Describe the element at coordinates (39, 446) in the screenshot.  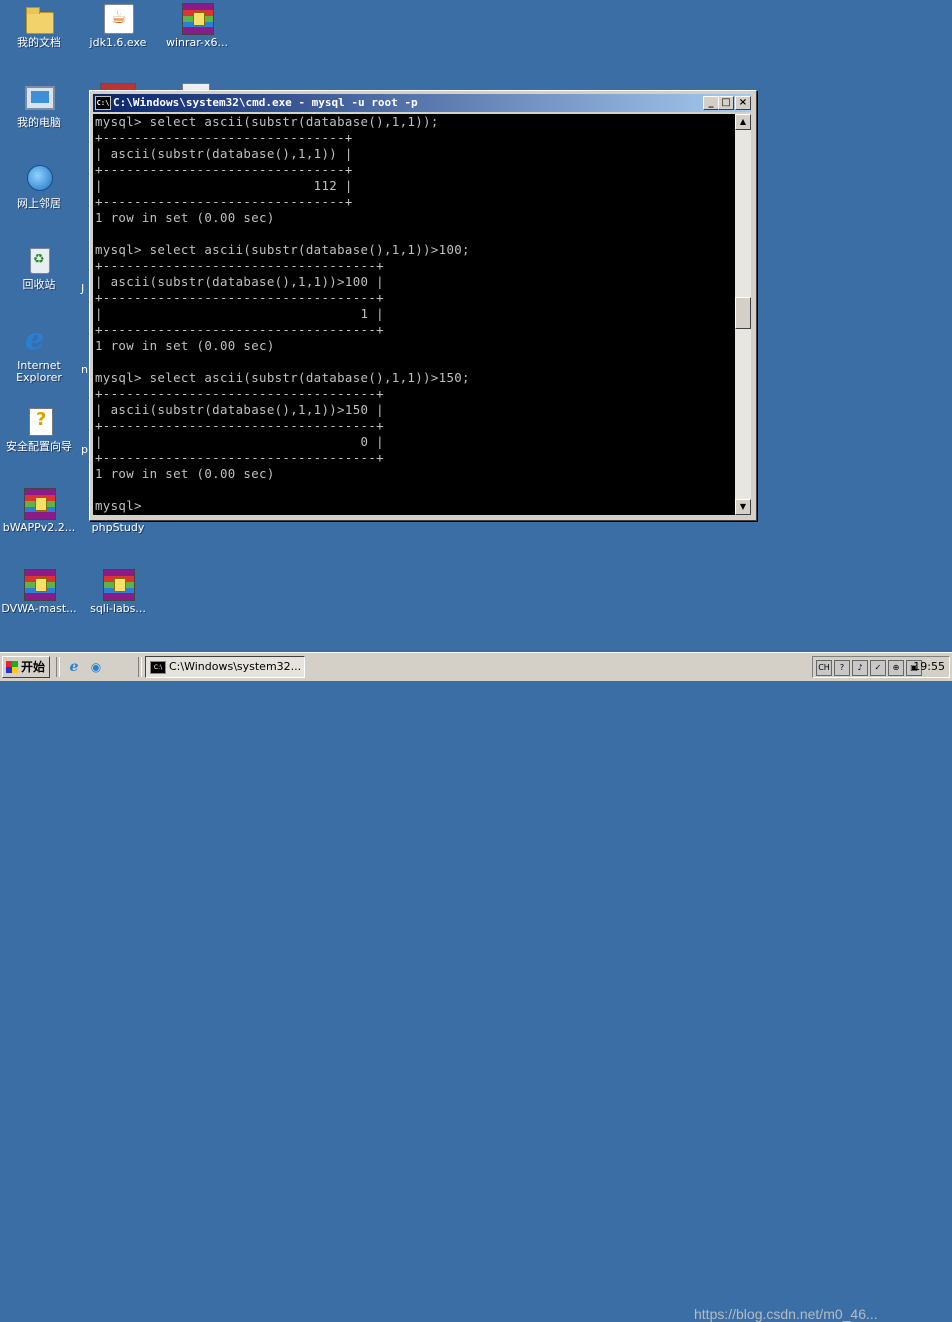
I see `desktop-icon-label: 安全配置向导` at that location.